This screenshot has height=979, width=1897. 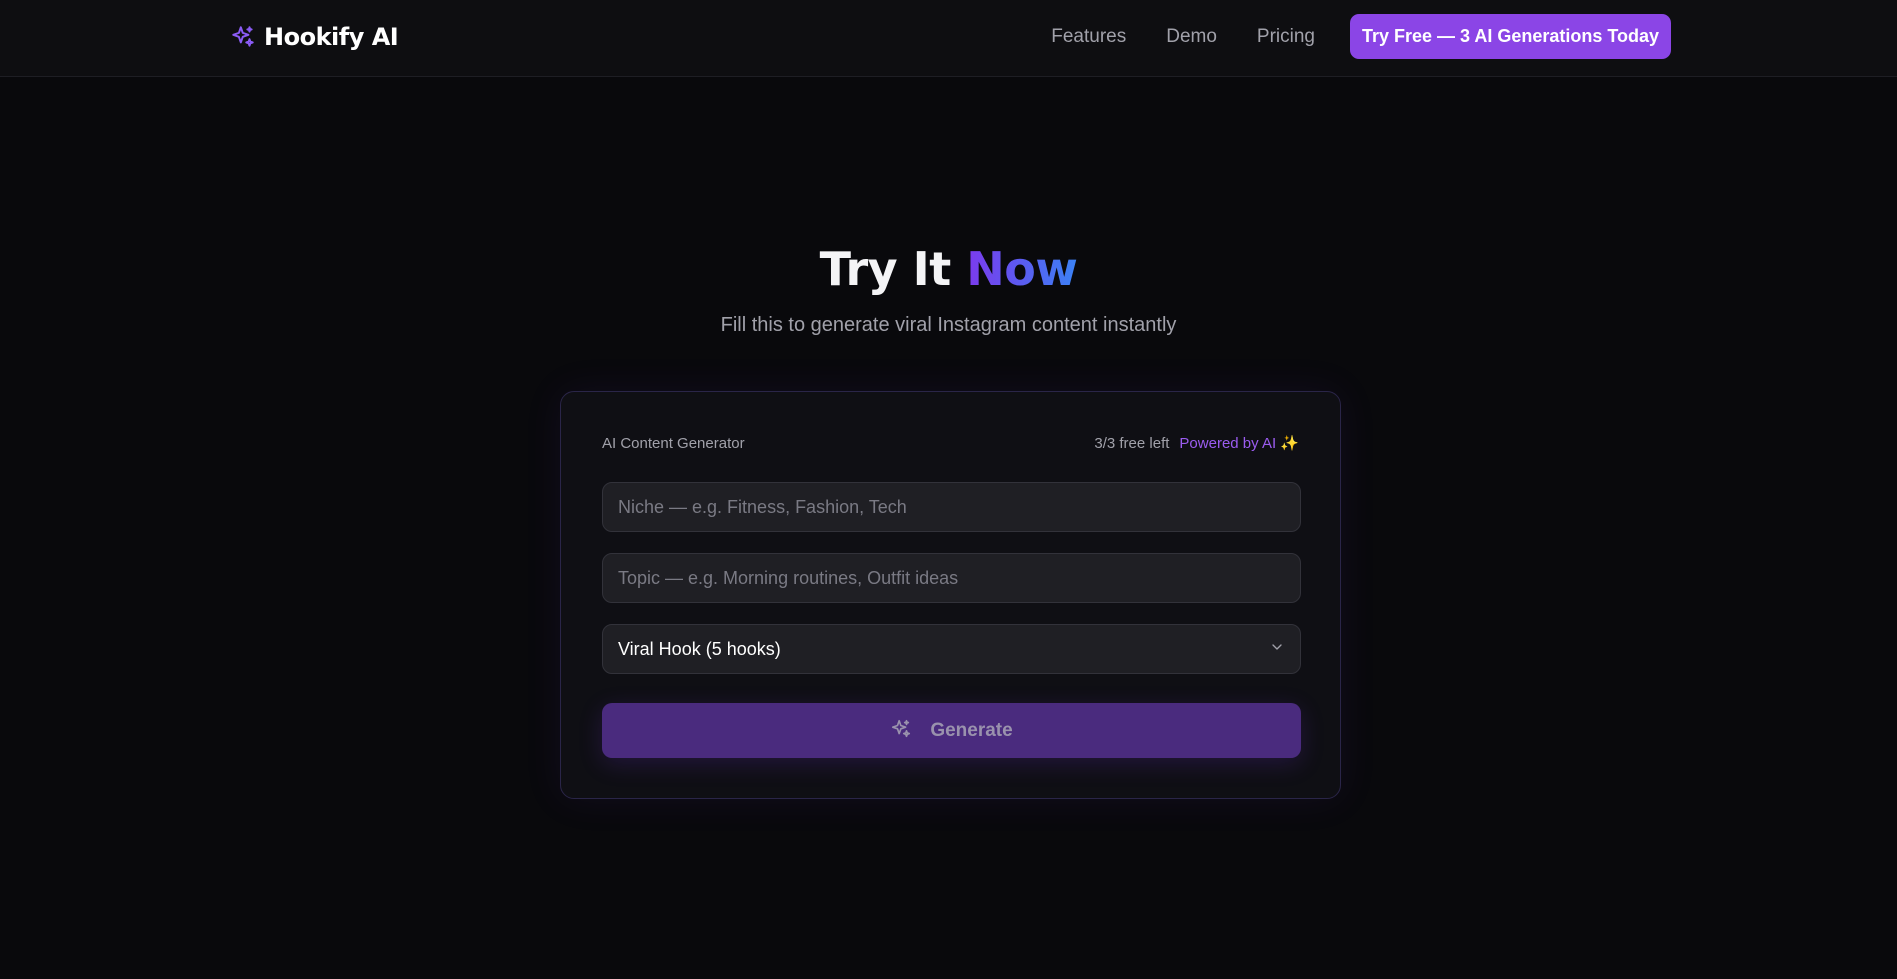 What do you see at coordinates (1022, 269) in the screenshot?
I see `title-accent: Now` at bounding box center [1022, 269].